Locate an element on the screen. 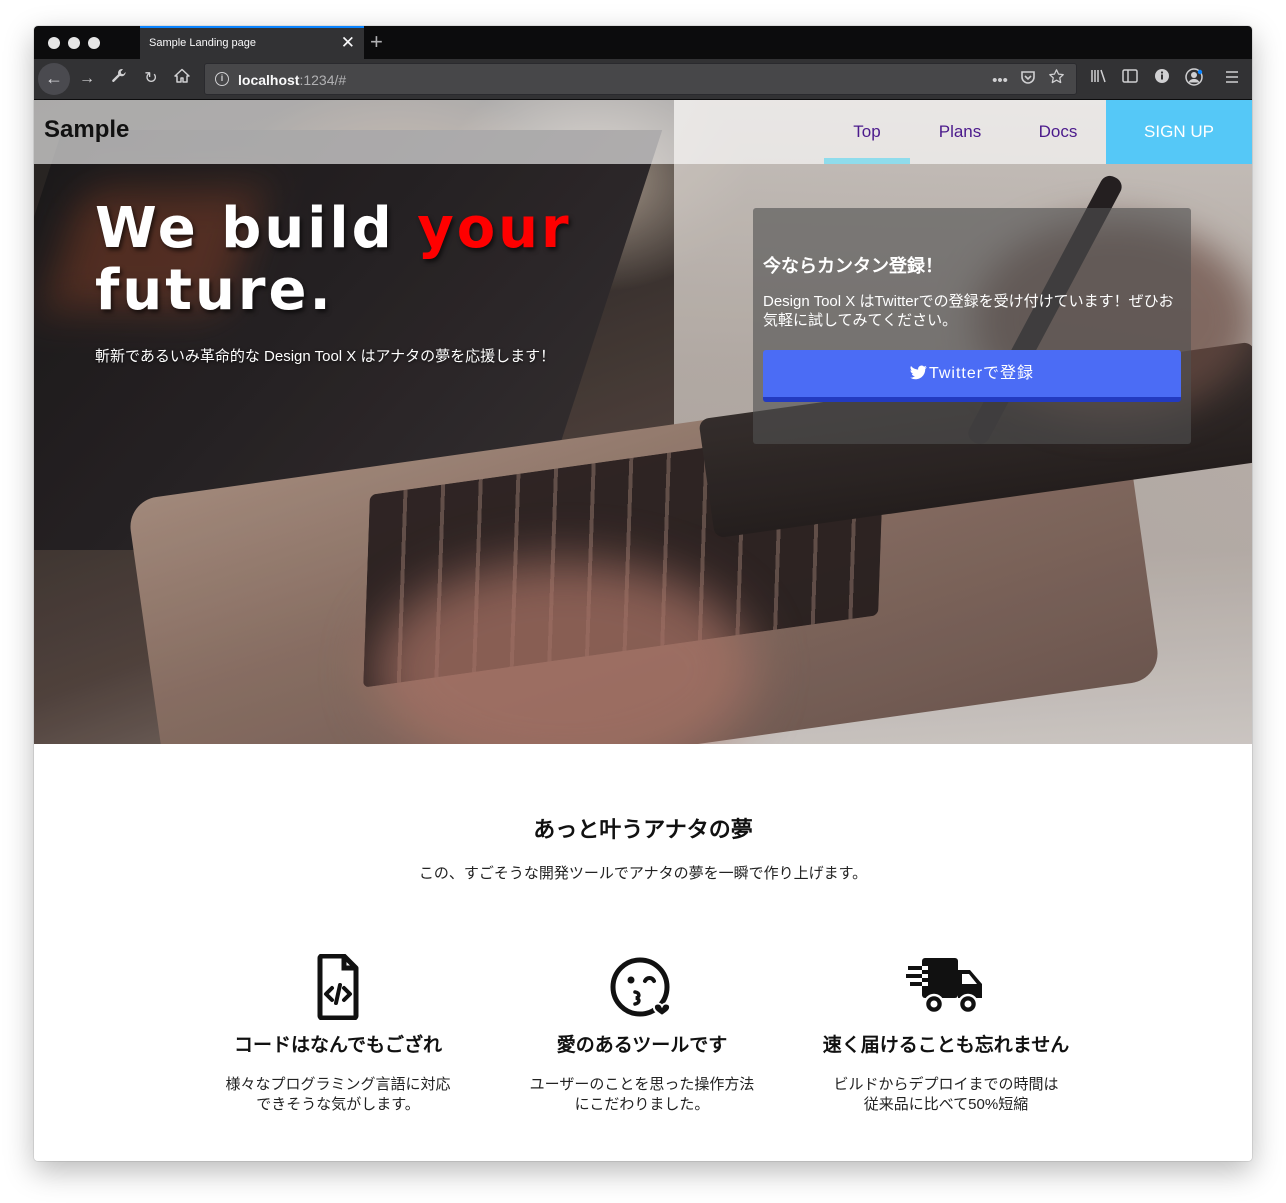  hero-subtitle: 斬新であるいみ革命的な Design Tool X はアナタの夢を応援します！ is located at coordinates (325, 356).